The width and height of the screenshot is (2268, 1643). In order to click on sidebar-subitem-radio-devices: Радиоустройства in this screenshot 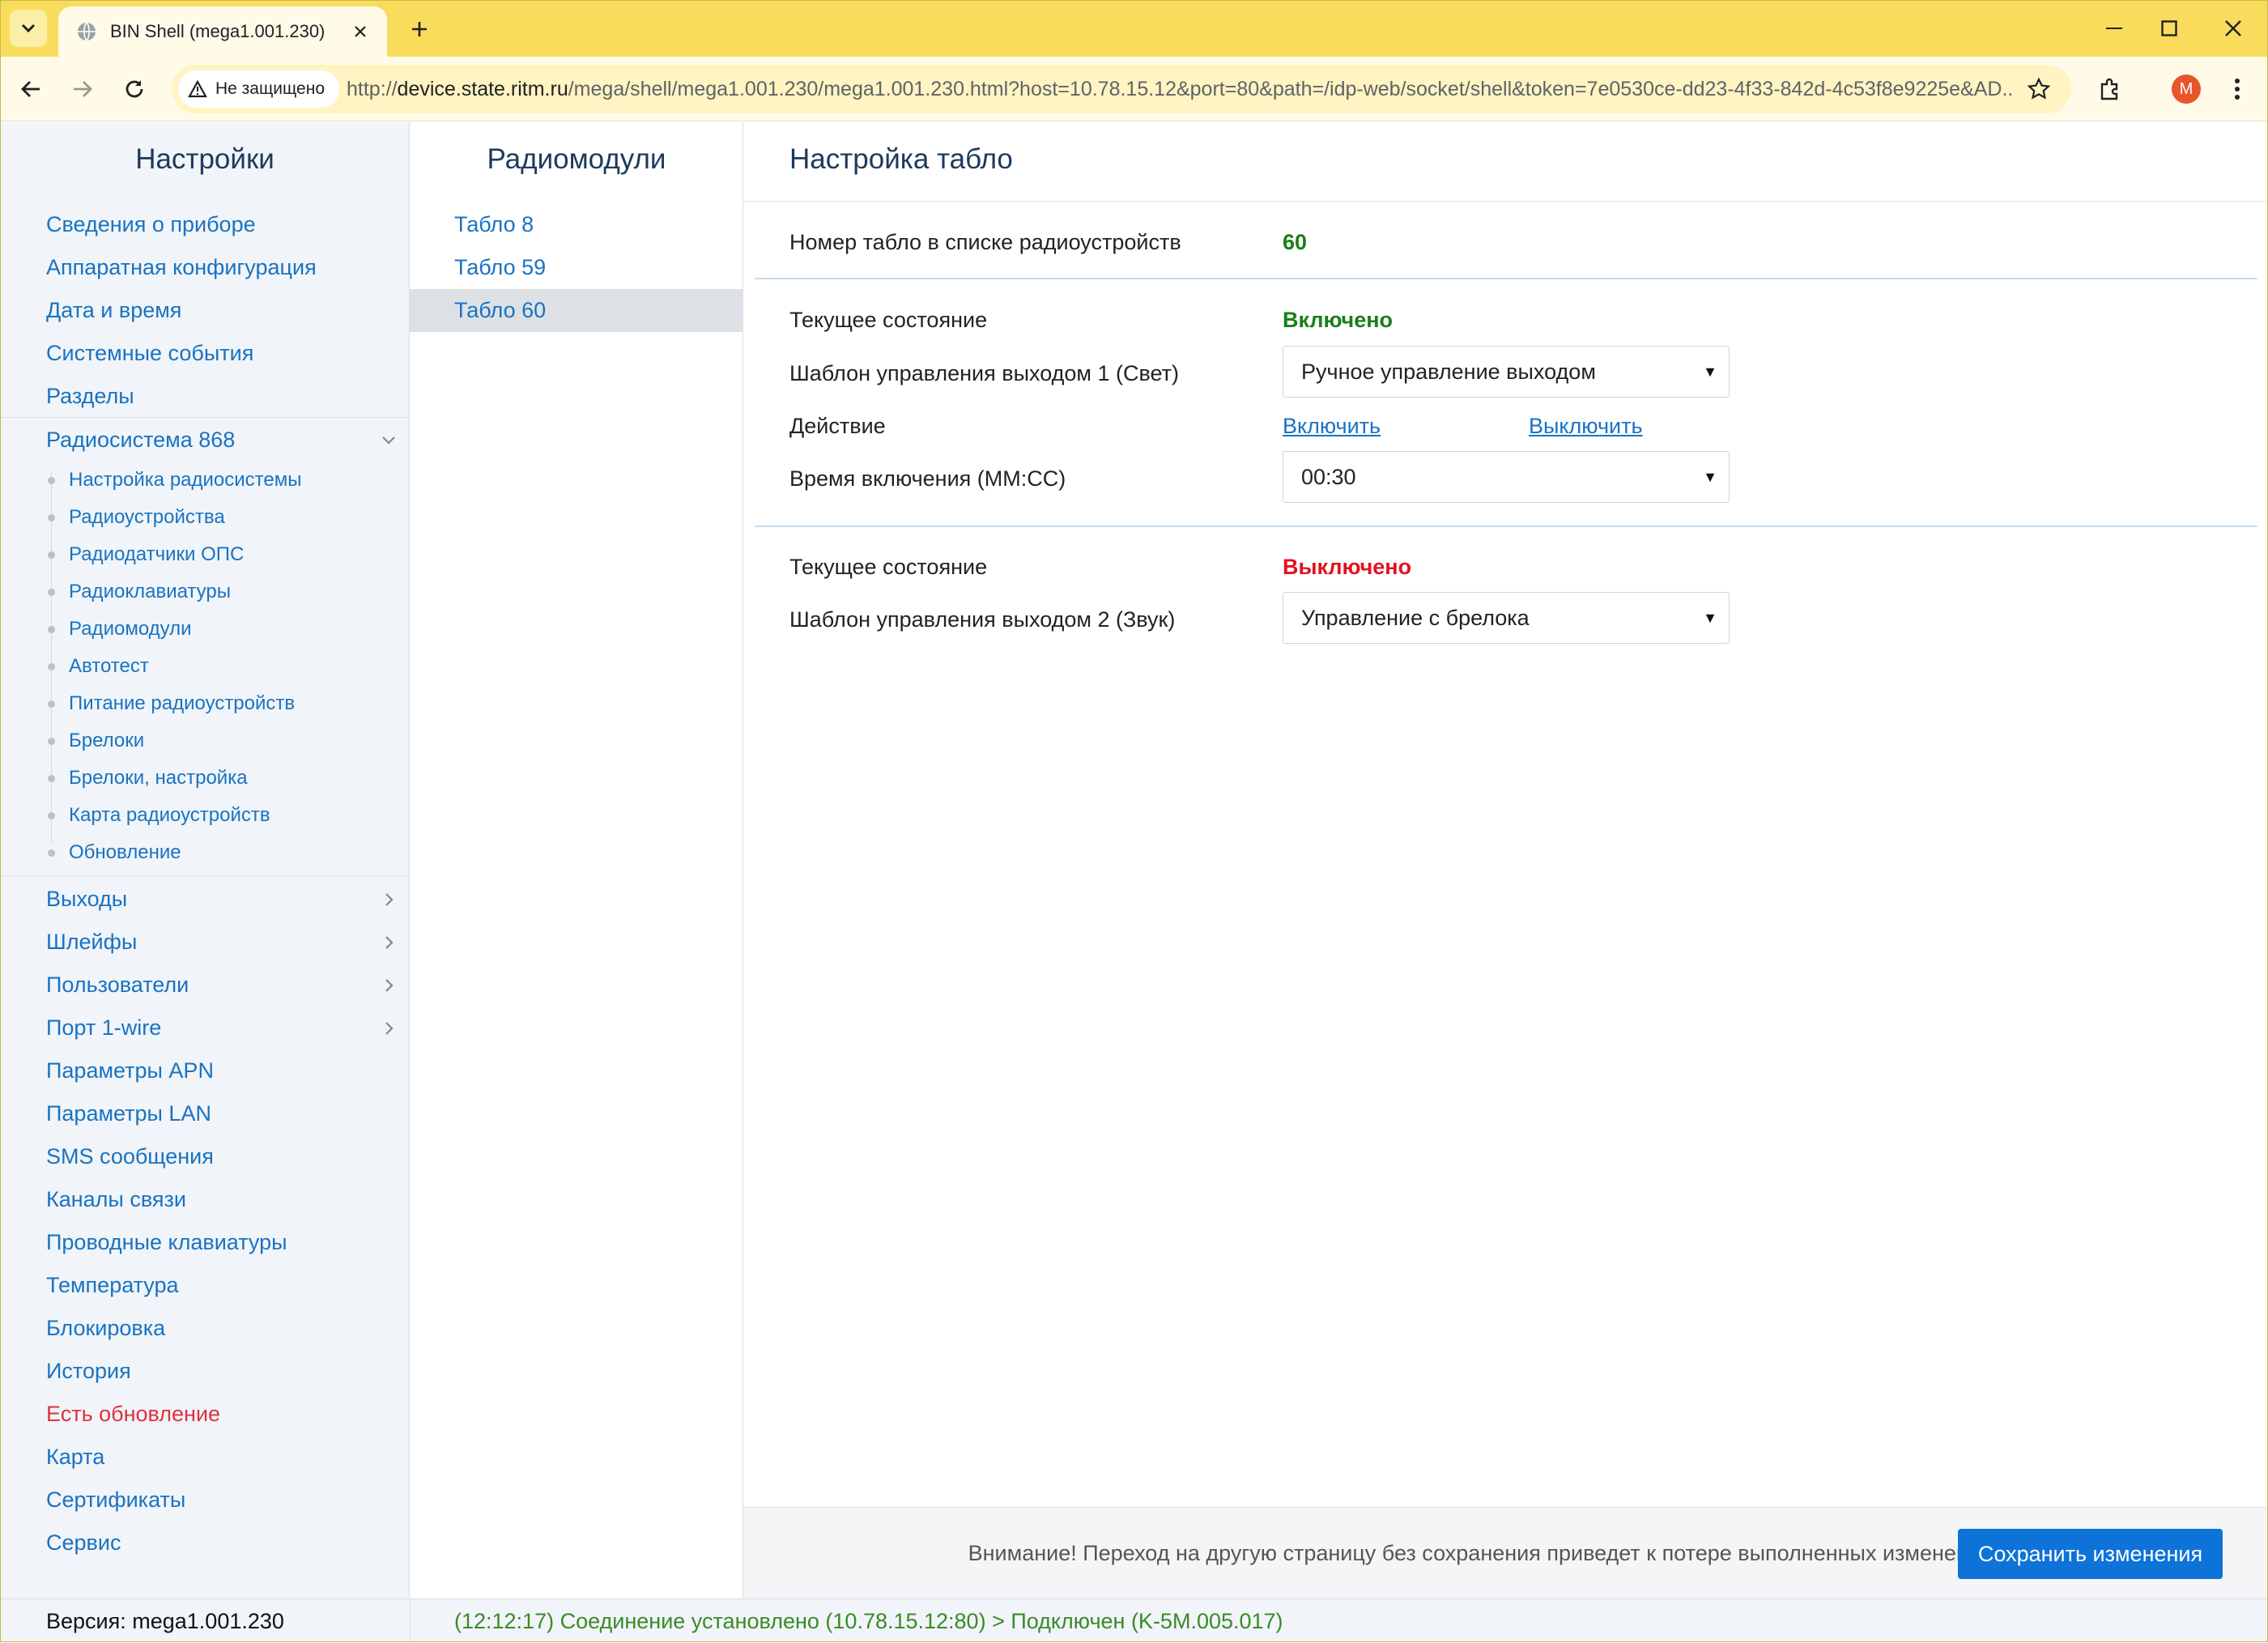, I will do `click(205, 517)`.